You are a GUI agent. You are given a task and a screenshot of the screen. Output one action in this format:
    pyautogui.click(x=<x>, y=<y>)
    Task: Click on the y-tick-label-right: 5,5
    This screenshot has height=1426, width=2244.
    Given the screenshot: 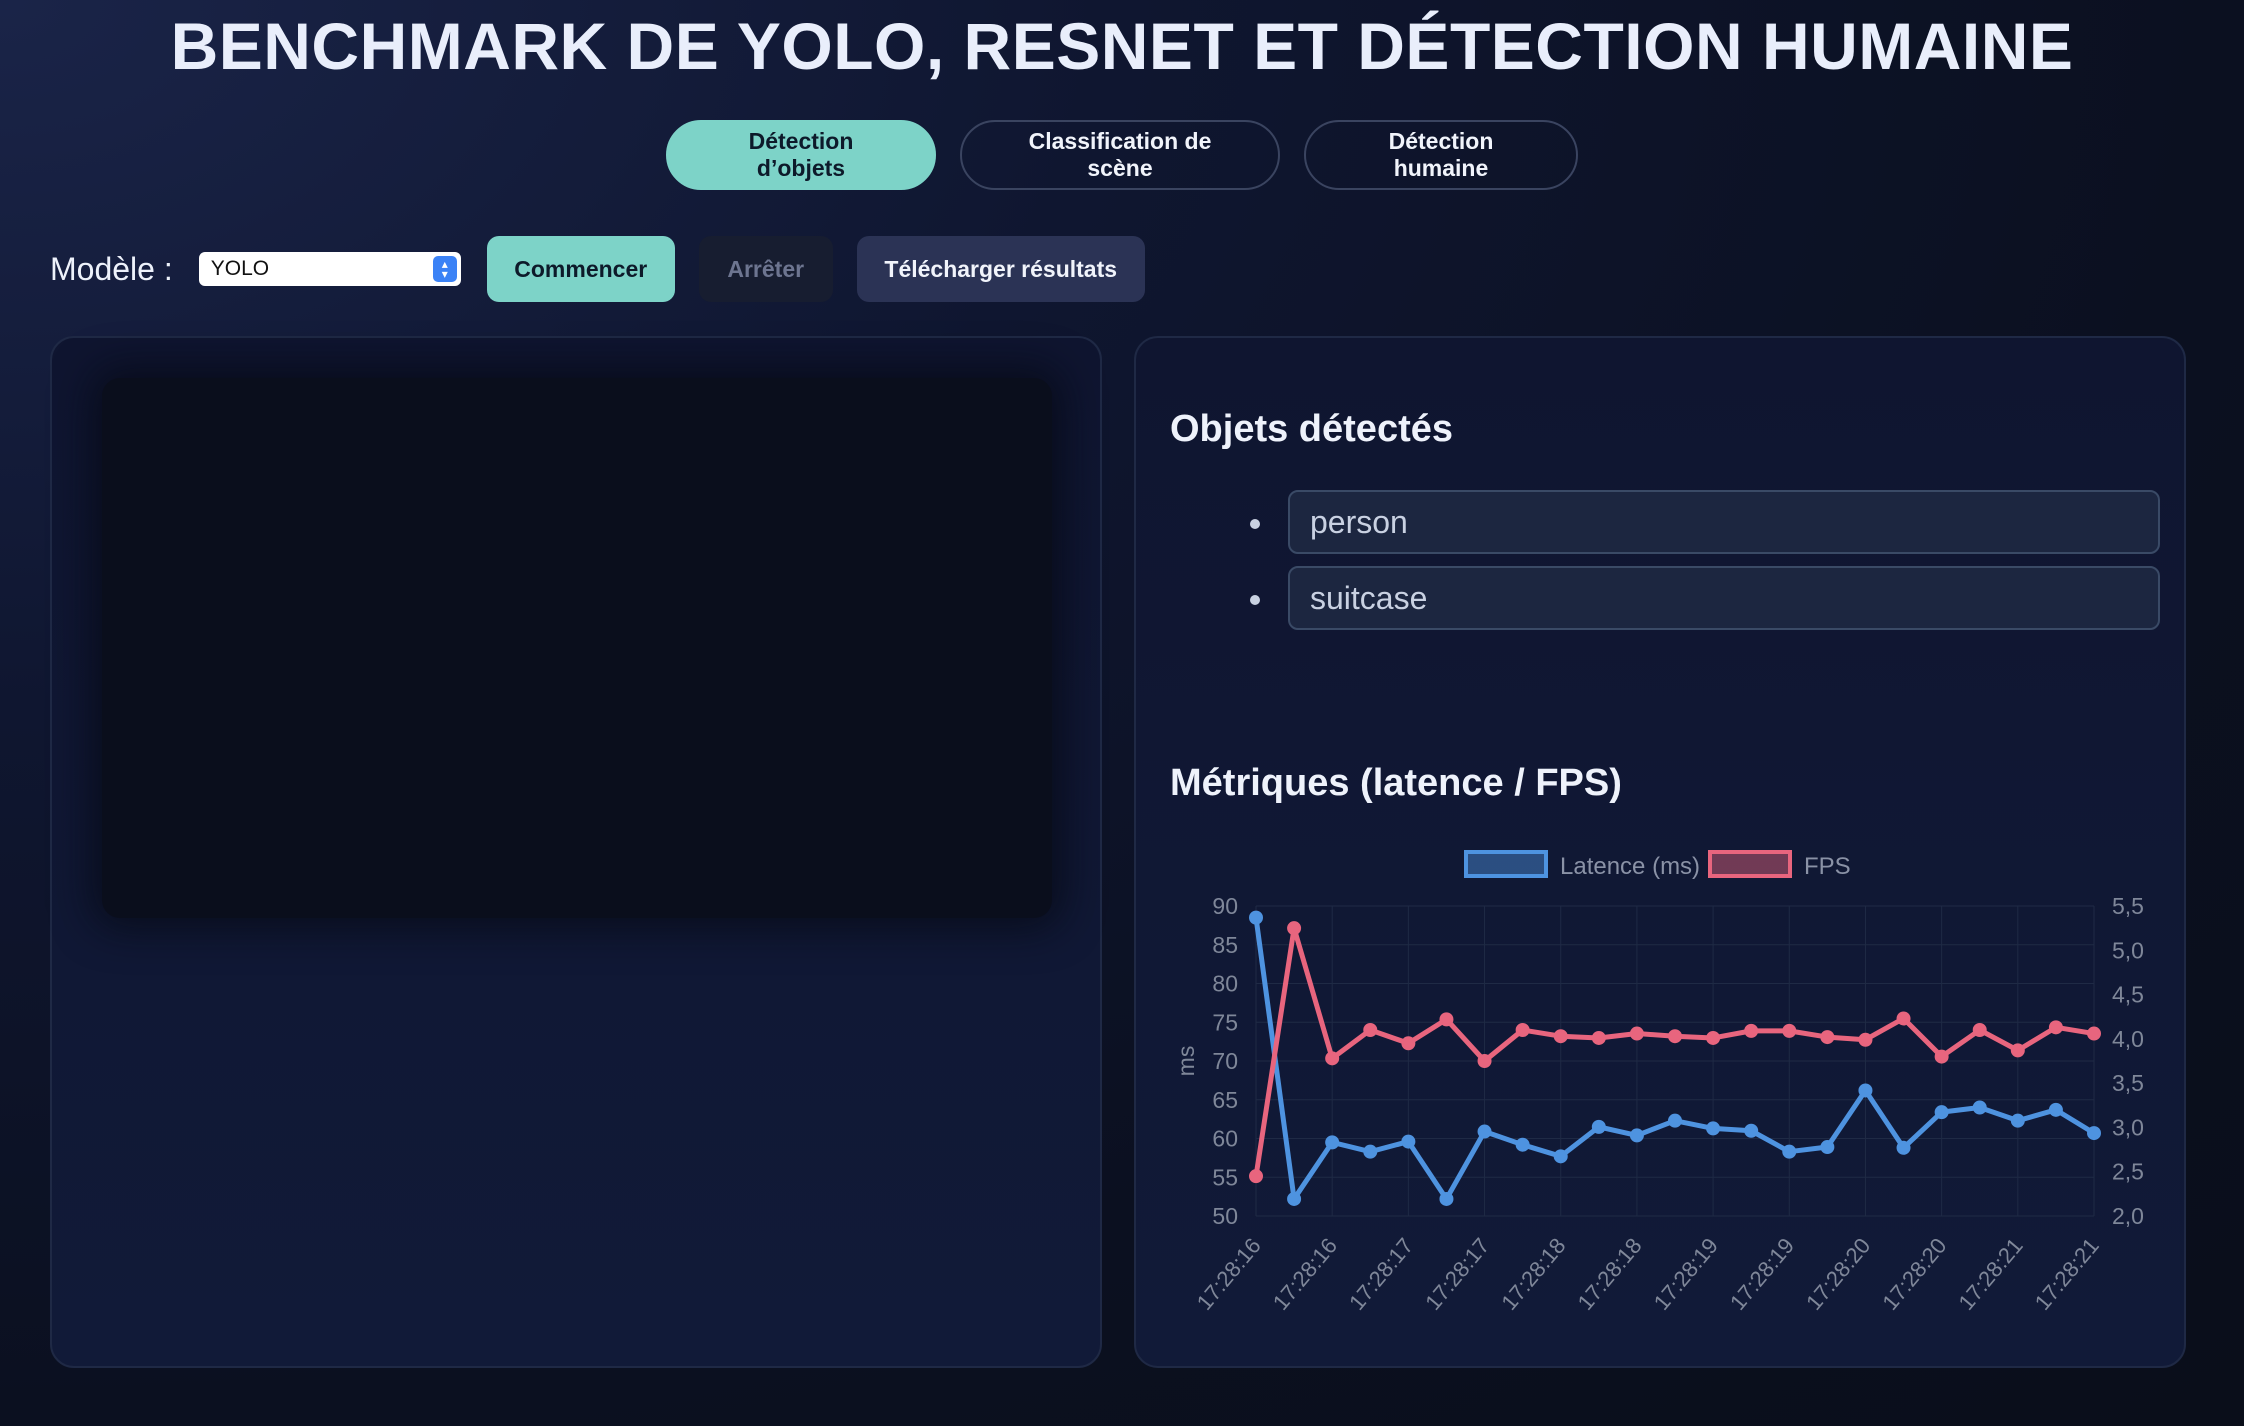 What is the action you would take?
    pyautogui.click(x=2128, y=906)
    